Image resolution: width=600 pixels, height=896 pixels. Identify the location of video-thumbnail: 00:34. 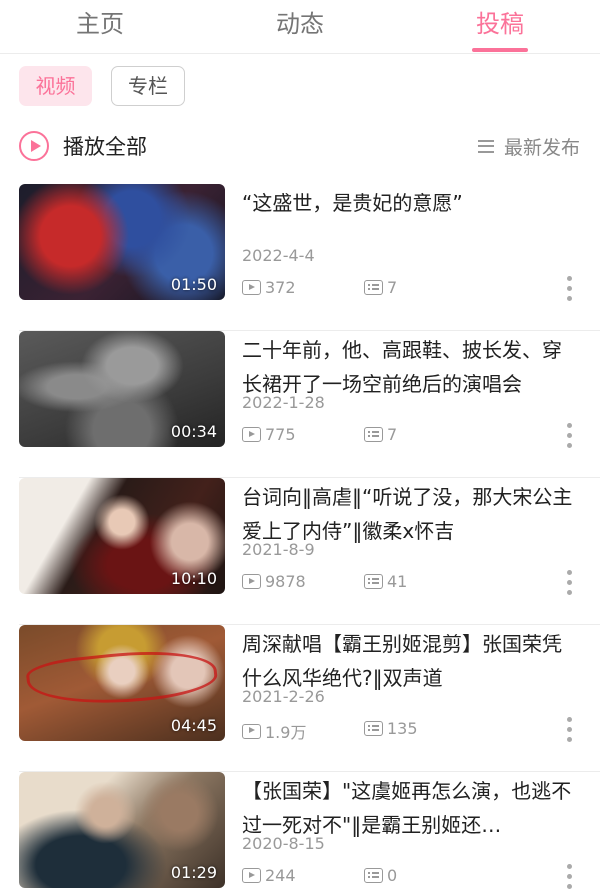
(122, 389).